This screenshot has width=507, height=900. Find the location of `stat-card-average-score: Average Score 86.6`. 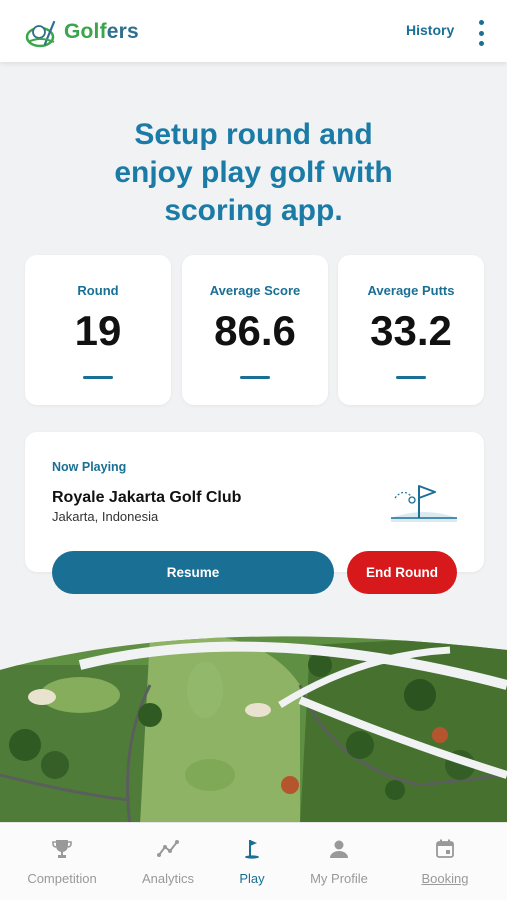

stat-card-average-score: Average Score 86.6 is located at coordinates (255, 330).